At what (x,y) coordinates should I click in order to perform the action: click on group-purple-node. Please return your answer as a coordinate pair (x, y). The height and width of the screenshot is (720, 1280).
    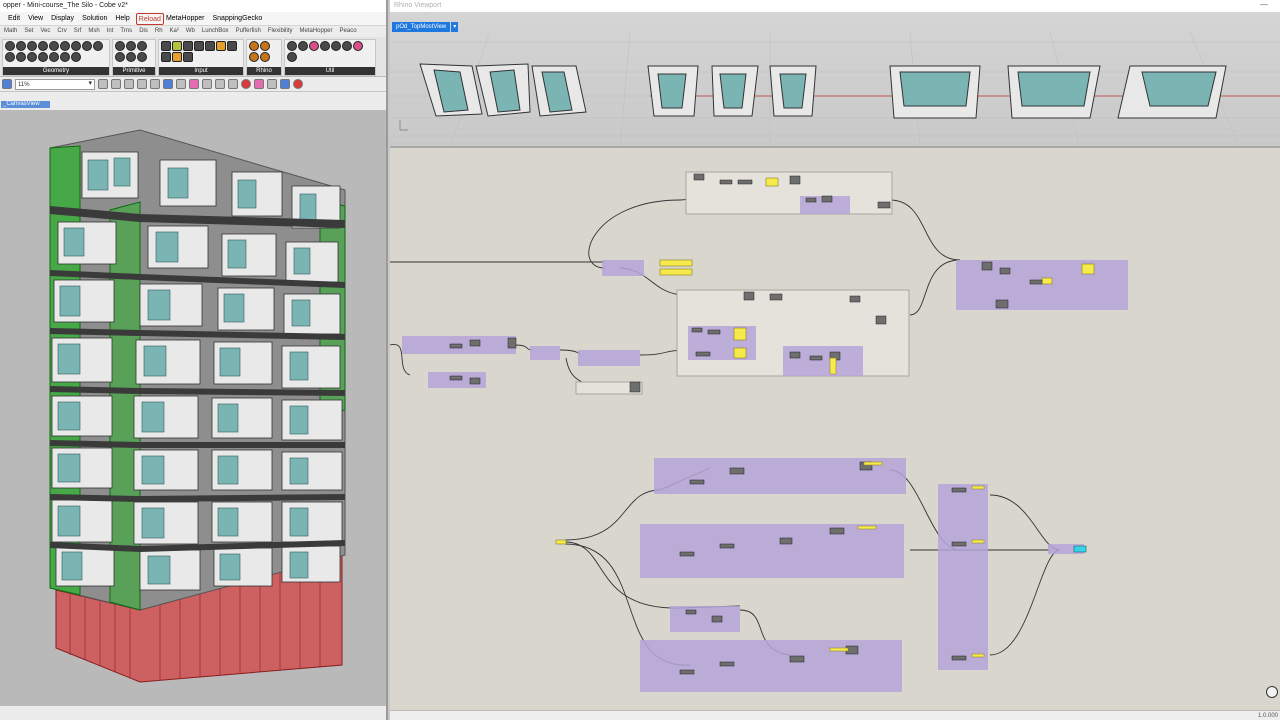
    Looking at the image, I should click on (545, 353).